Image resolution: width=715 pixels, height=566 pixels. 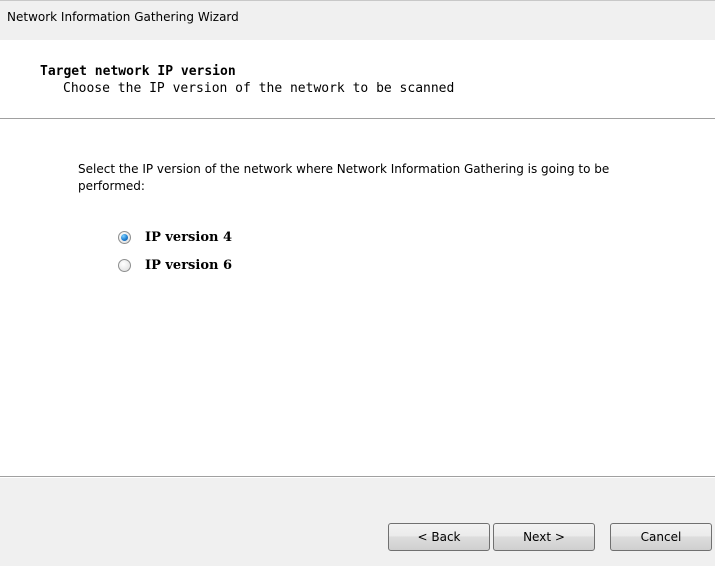 I want to click on radio-ipv6, so click(x=124, y=265).